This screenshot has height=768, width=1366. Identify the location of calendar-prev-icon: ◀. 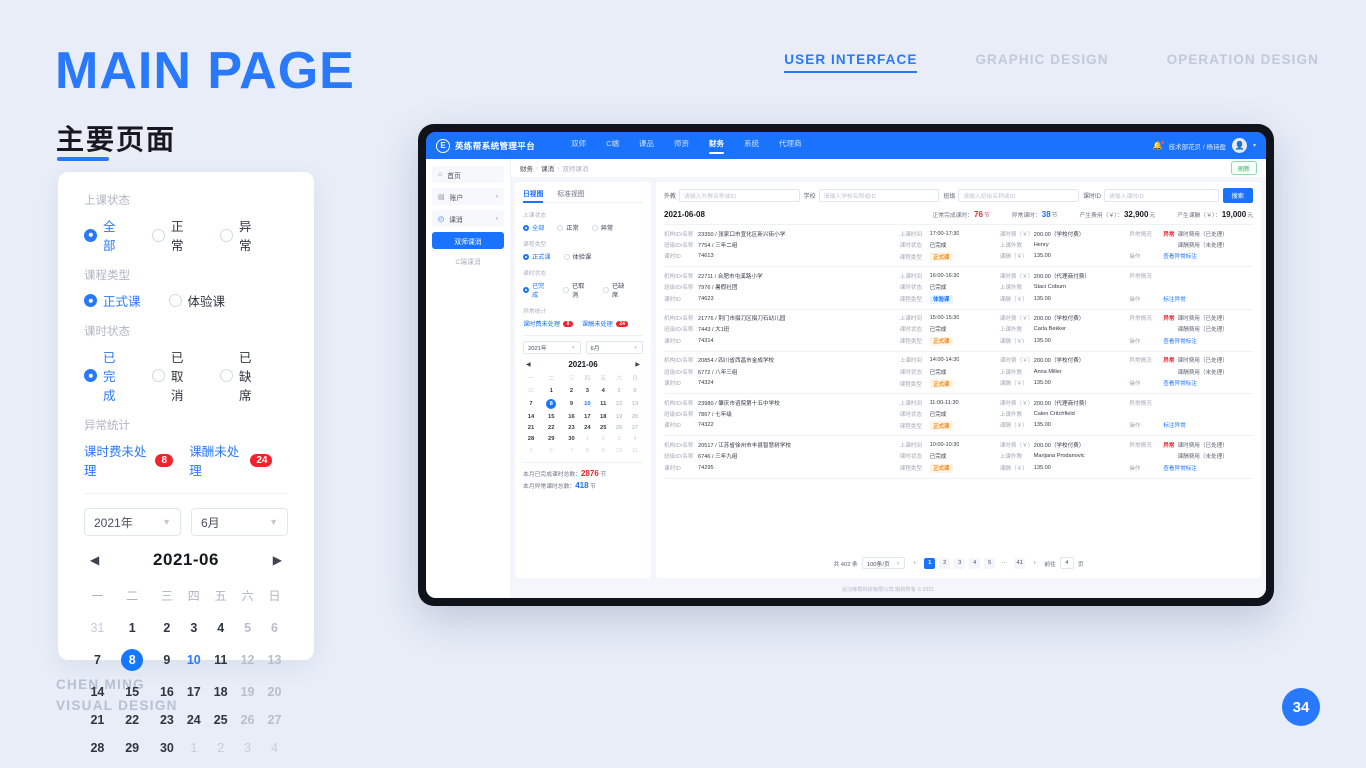
(94, 560).